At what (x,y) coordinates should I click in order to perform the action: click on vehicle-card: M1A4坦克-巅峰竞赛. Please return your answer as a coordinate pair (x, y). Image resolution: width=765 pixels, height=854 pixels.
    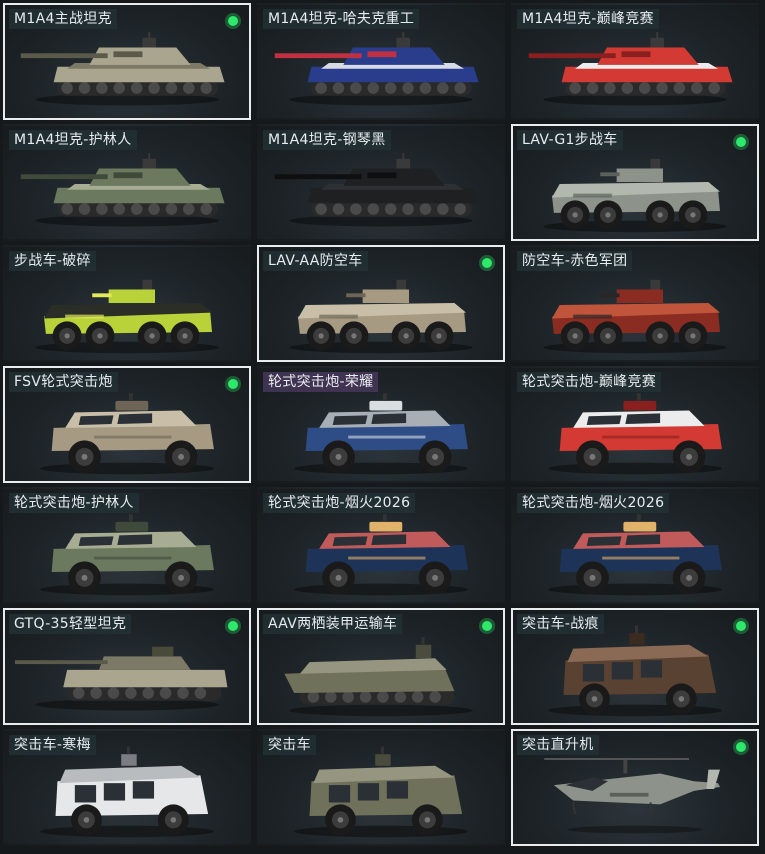
    Looking at the image, I should click on (635, 61).